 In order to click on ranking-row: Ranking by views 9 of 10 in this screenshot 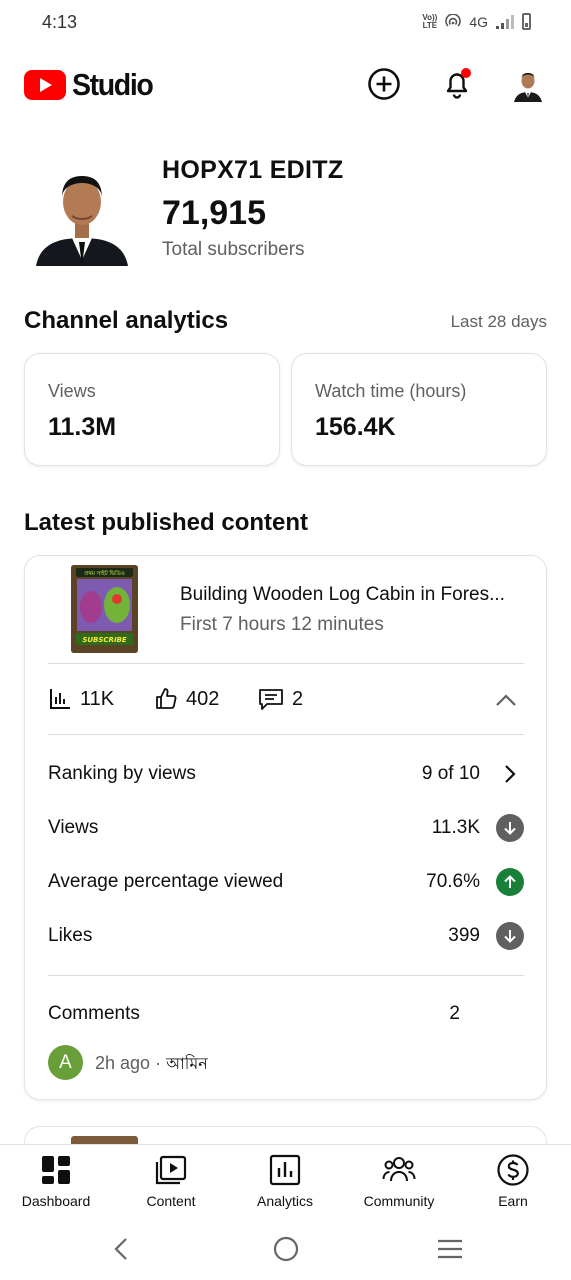, I will do `click(286, 774)`.